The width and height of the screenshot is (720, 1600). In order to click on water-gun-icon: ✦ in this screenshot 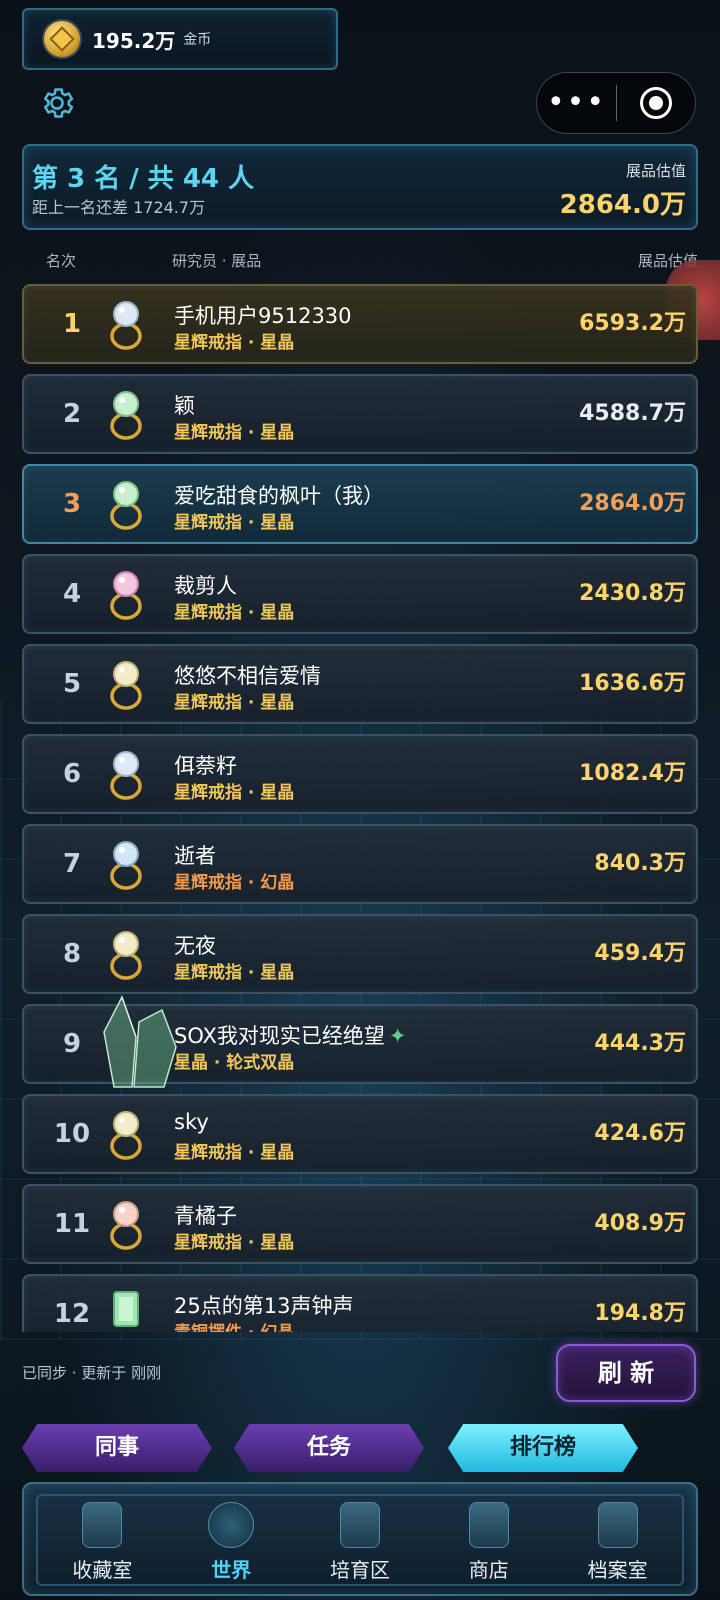, I will do `click(397, 1036)`.